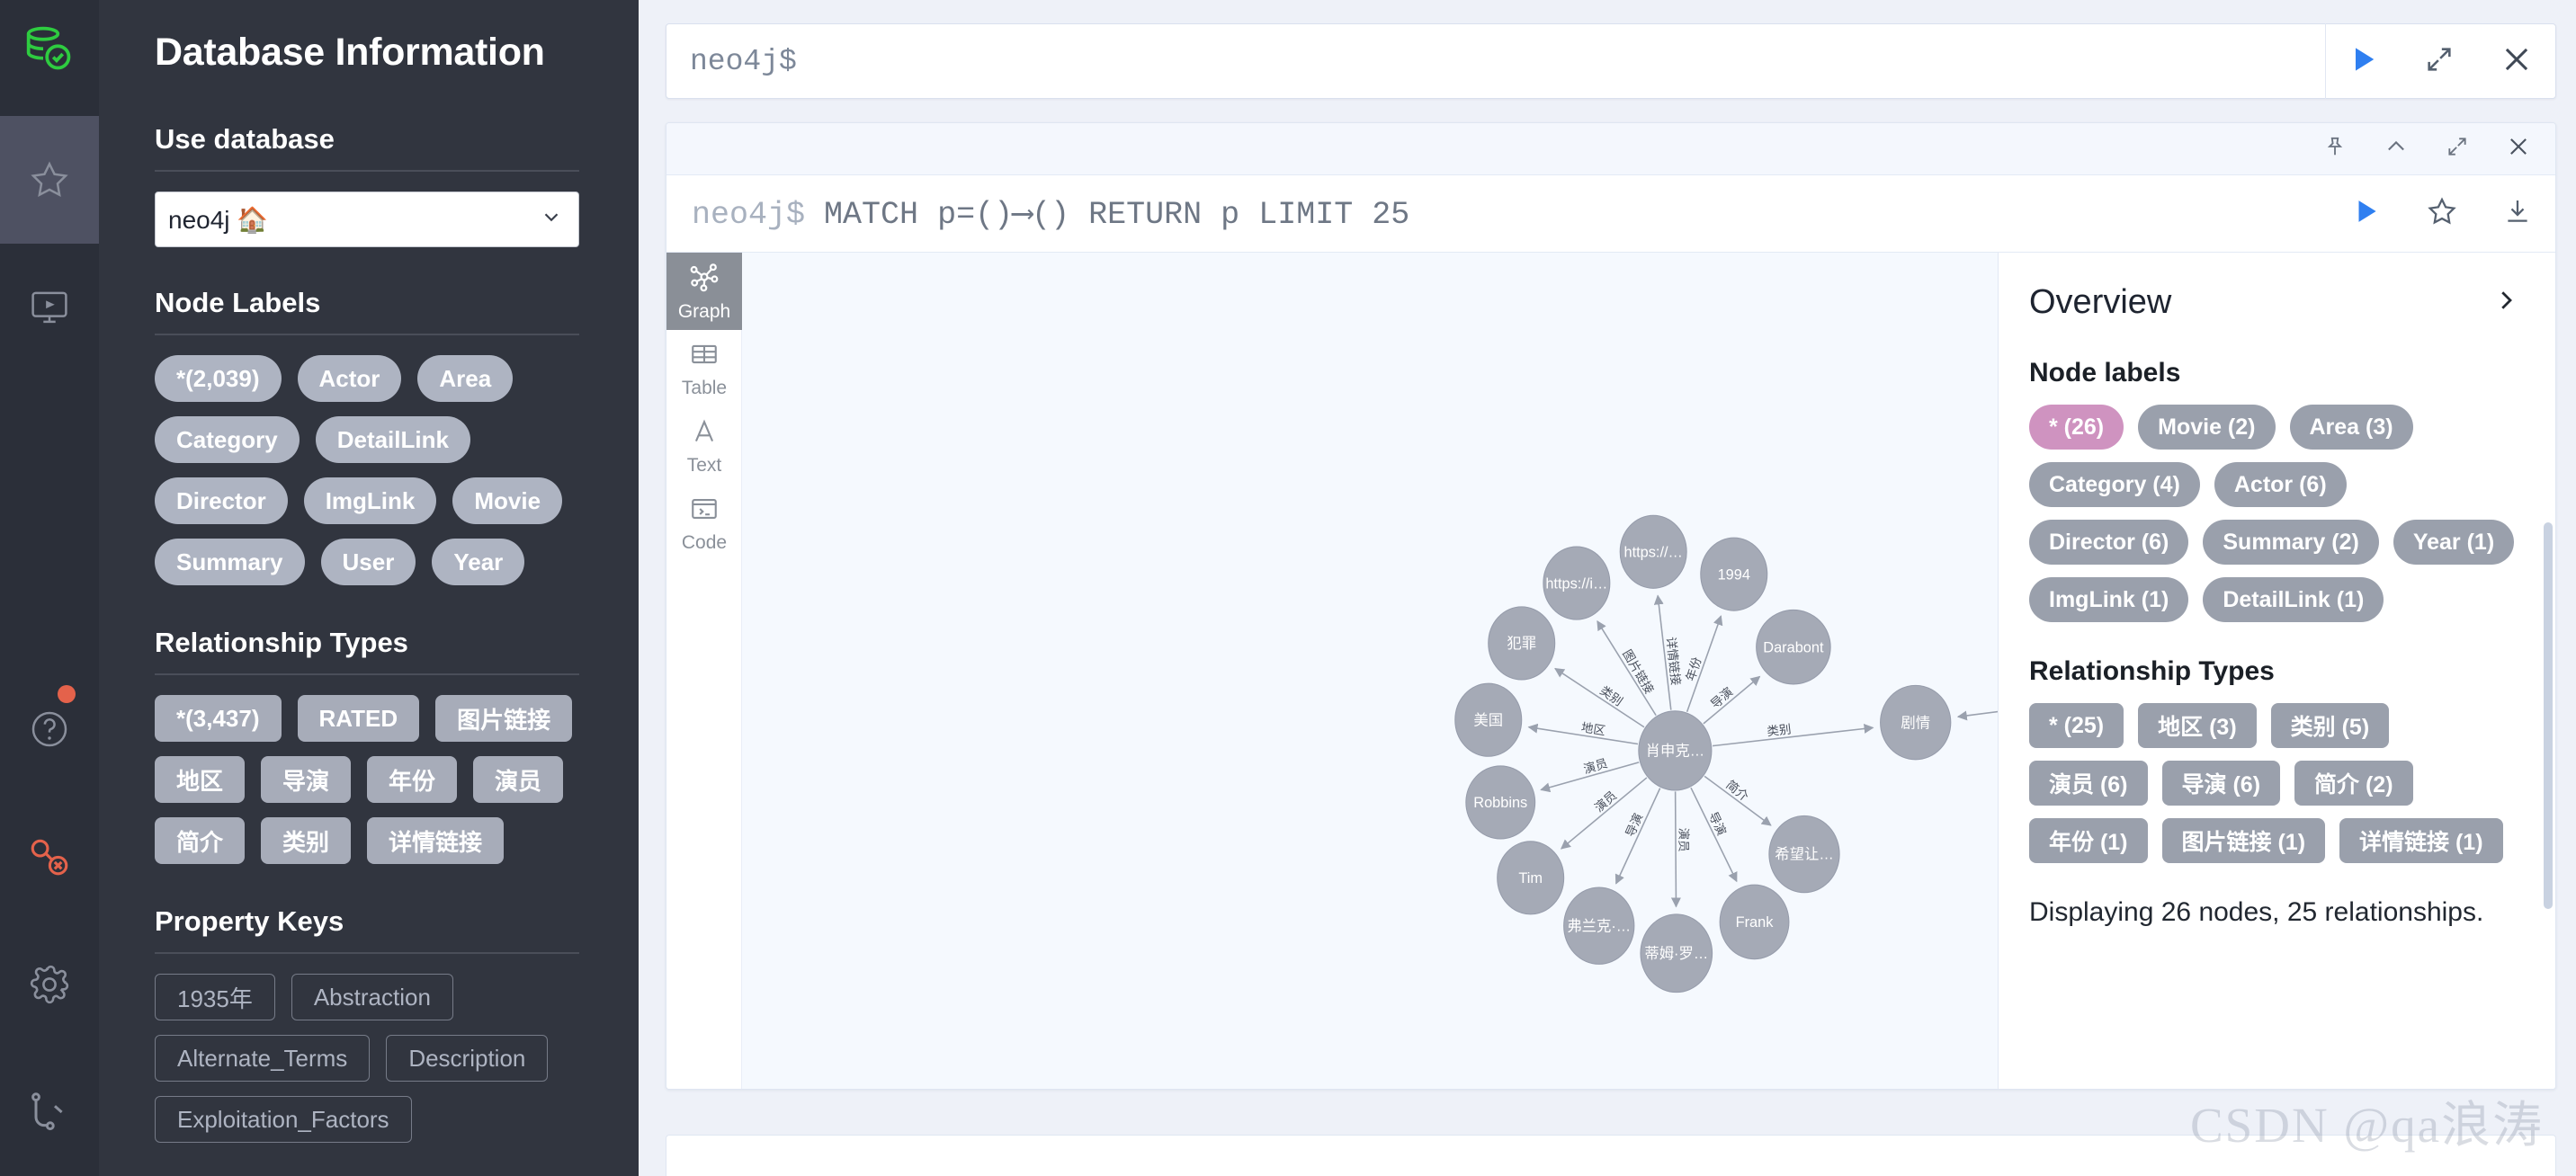 The height and width of the screenshot is (1176, 2576). I want to click on overview-relationship-type-chip-0: * (25), so click(2076, 725).